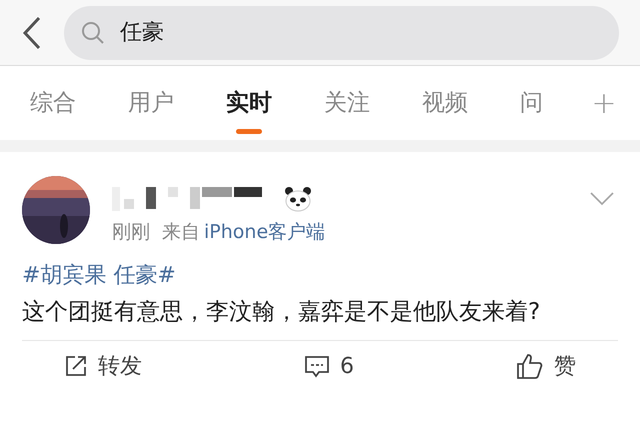 Image resolution: width=640 pixels, height=428 pixels. Describe the element at coordinates (131, 232) in the screenshot. I see `post-time: 刚刚` at that location.